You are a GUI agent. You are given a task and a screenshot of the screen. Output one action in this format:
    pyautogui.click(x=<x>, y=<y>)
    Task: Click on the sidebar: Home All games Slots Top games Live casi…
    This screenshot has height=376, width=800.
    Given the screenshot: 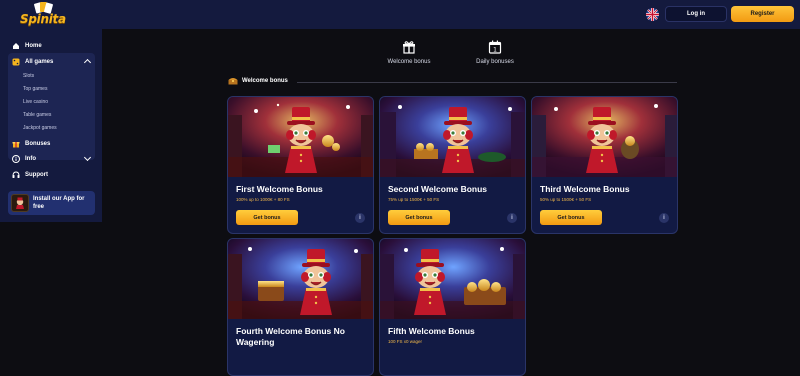 What is the action you would take?
    pyautogui.click(x=51, y=125)
    